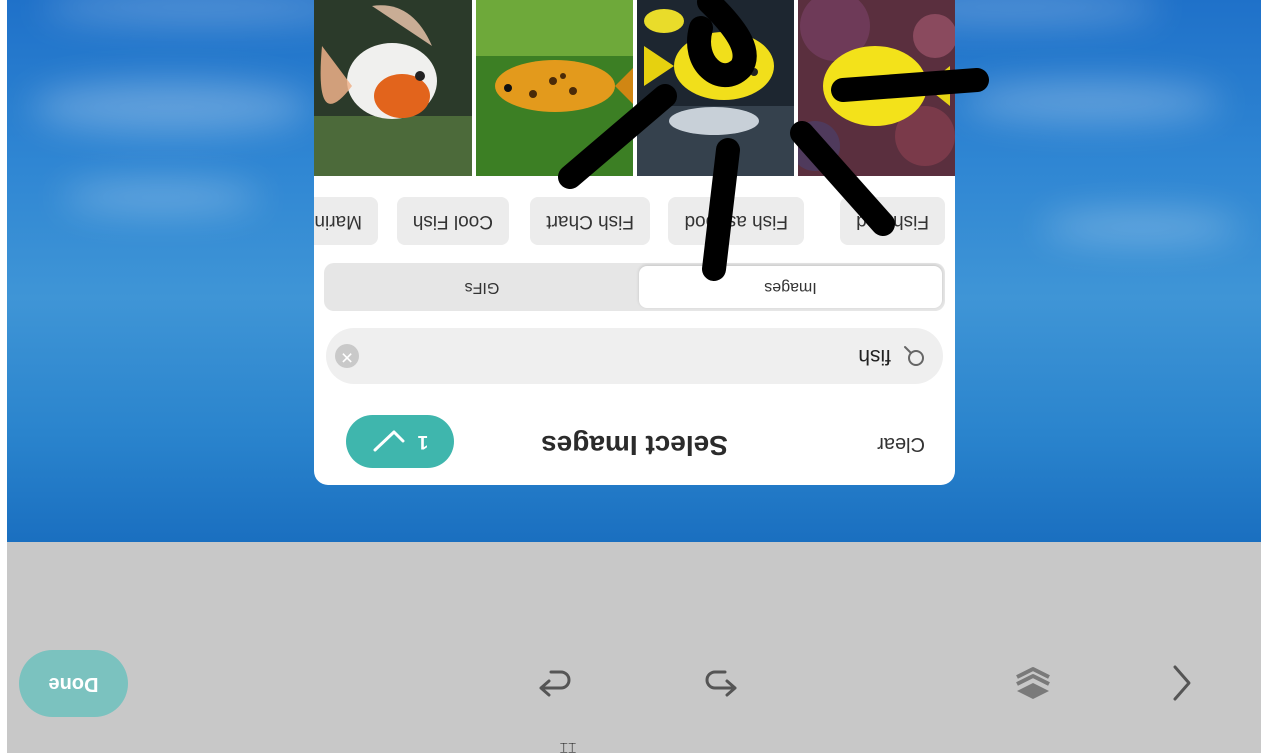  Describe the element at coordinates (790, 287) in the screenshot. I see `tab-images: Images` at that location.